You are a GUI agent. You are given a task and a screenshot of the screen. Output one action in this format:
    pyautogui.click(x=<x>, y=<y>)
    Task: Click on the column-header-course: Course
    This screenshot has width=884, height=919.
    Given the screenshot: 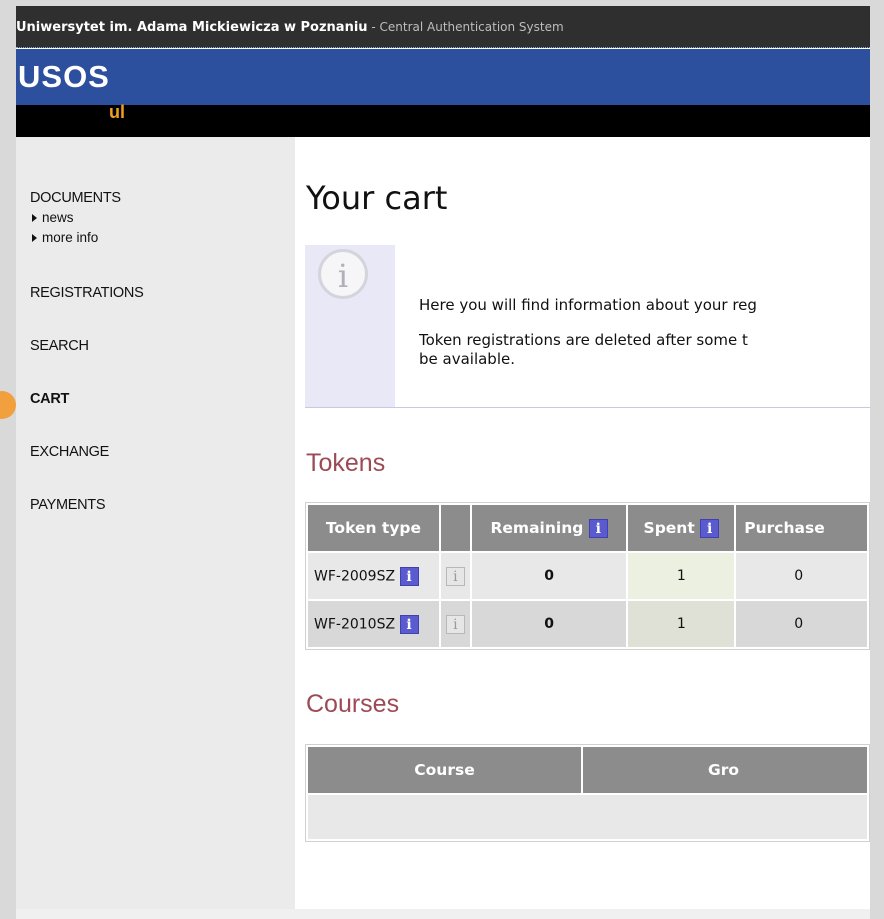 What is the action you would take?
    pyautogui.click(x=444, y=770)
    